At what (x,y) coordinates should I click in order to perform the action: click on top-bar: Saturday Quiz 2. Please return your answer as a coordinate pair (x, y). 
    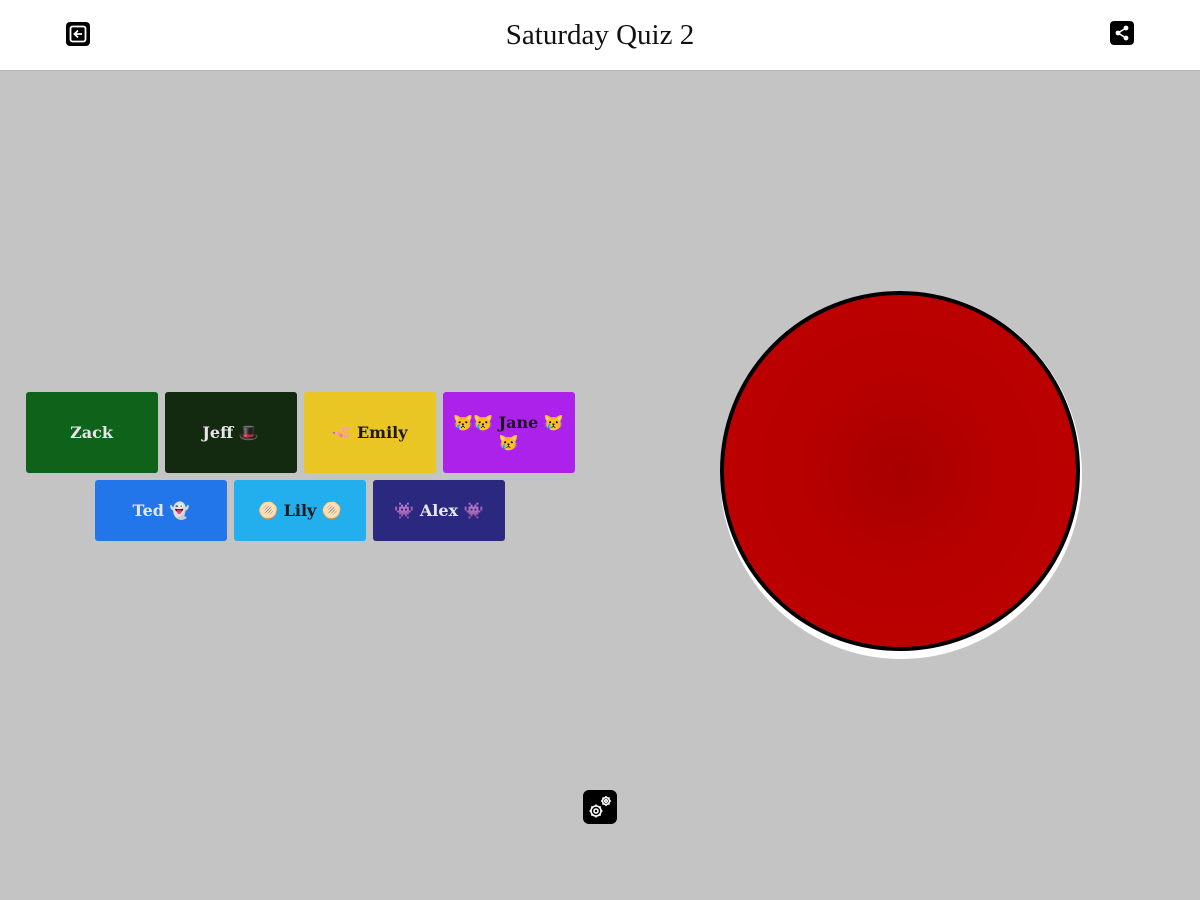
    Looking at the image, I should click on (600, 35).